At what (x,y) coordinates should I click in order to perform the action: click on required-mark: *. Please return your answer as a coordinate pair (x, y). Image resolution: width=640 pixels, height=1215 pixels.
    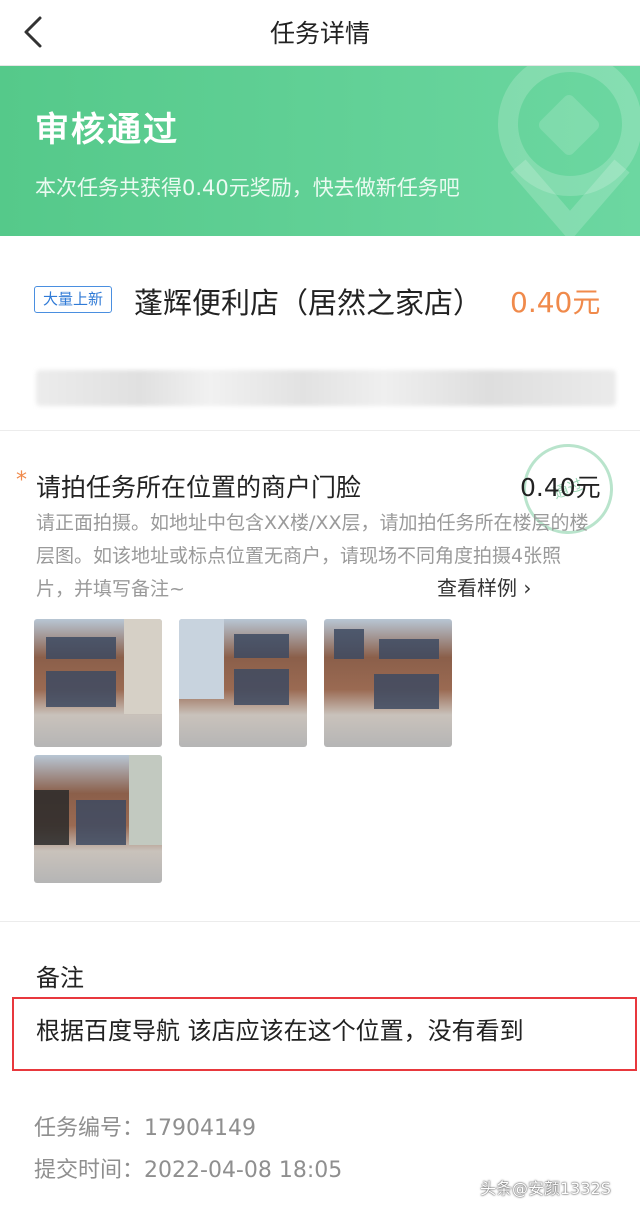
    Looking at the image, I should click on (21, 480).